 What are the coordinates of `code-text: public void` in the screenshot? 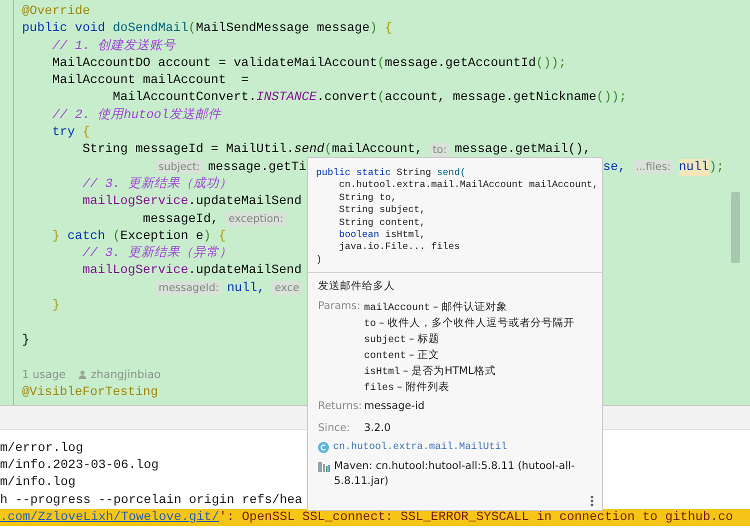 It's located at (64, 29).